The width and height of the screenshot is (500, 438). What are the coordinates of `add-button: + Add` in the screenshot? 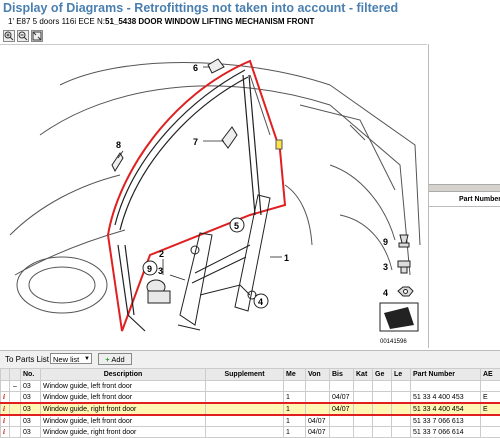 It's located at (115, 359).